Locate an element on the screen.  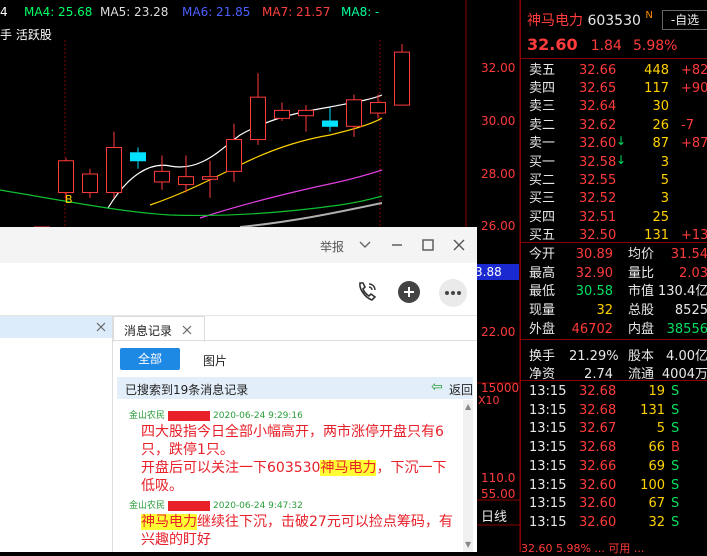
ask-row: 卖四 32.65 117 +90 is located at coordinates (614, 89).